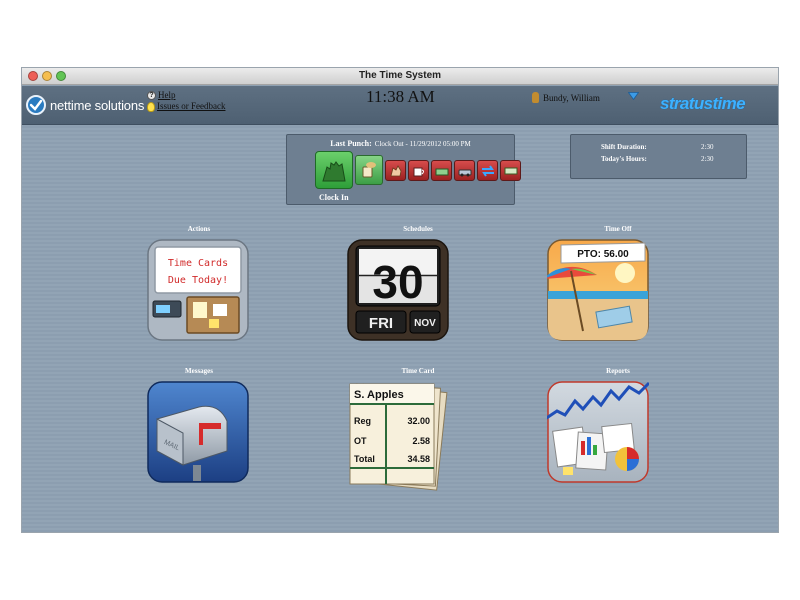 This screenshot has height=600, width=800. I want to click on schedules-tile: 30 FRI NOV, so click(398, 290).